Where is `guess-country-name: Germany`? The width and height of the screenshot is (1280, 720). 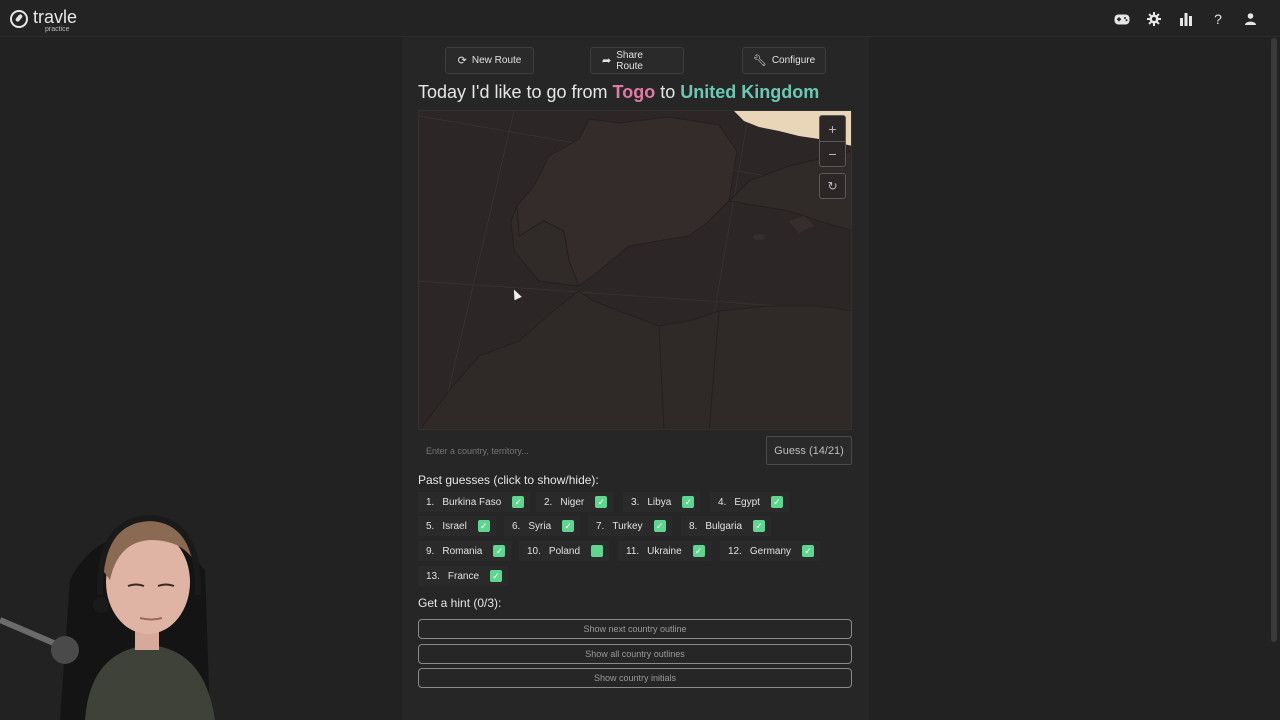
guess-country-name: Germany is located at coordinates (770, 551).